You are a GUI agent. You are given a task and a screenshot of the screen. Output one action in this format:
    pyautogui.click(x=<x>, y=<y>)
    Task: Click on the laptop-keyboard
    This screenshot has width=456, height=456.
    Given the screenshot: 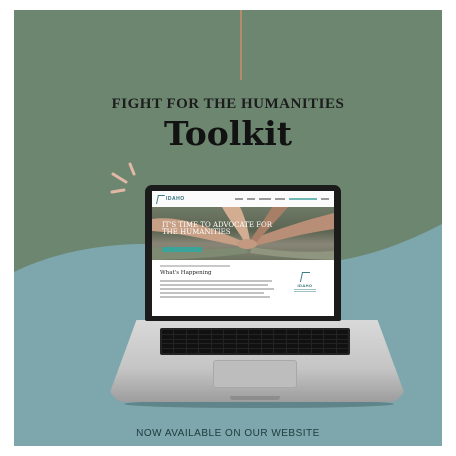 What is the action you would take?
    pyautogui.click(x=255, y=341)
    